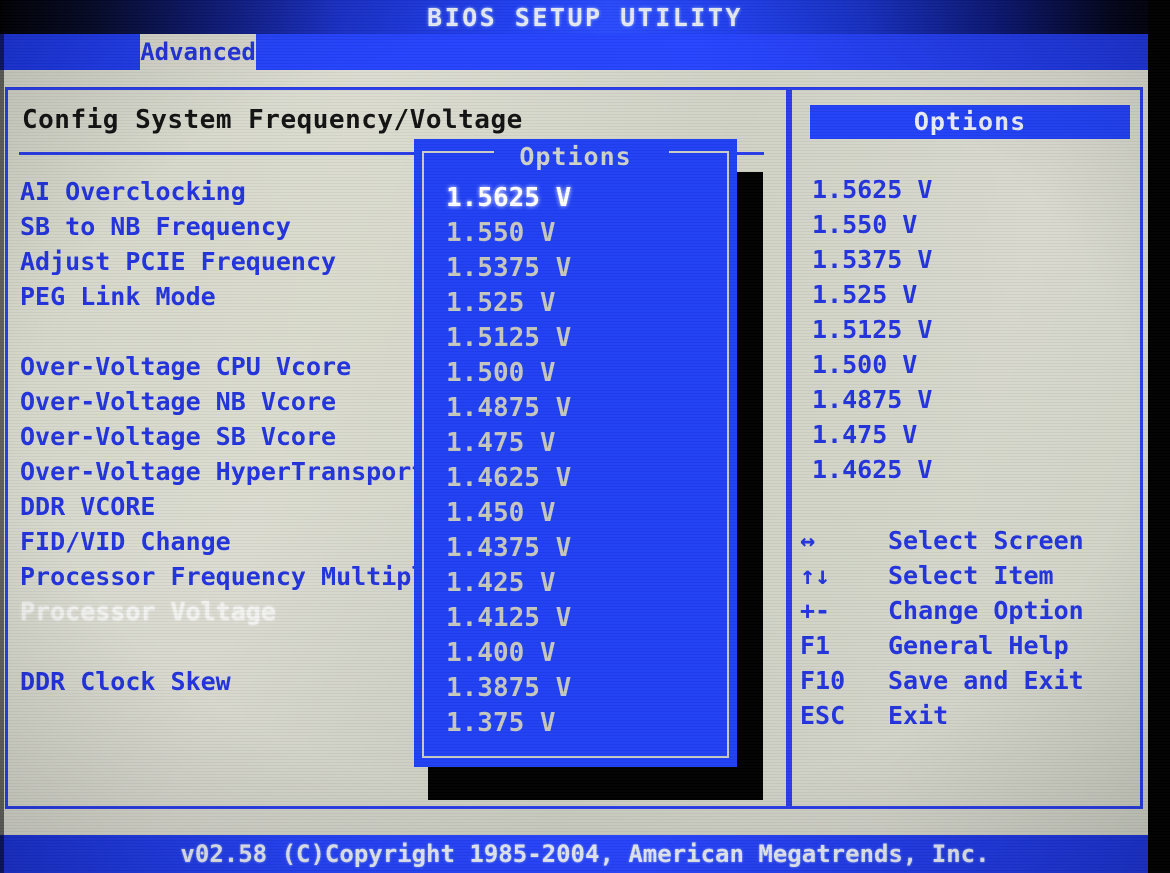 Image resolution: width=1170 pixels, height=873 pixels. Describe the element at coordinates (585, 822) in the screenshot. I see `footer-gap` at that location.